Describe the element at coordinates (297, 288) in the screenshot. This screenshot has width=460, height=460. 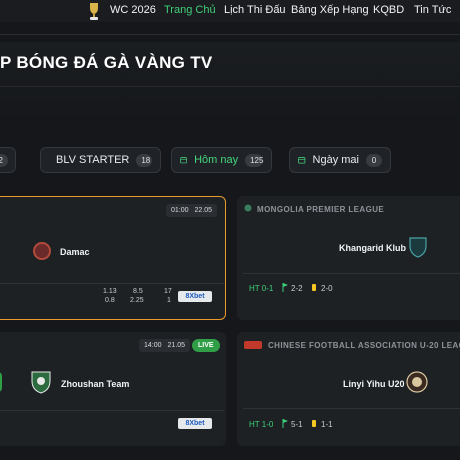
I see `corners-count: 2-2` at that location.